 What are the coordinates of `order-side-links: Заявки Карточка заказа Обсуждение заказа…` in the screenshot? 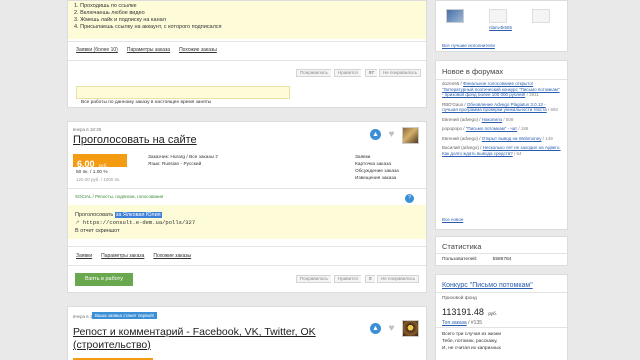 It's located at (377, 168).